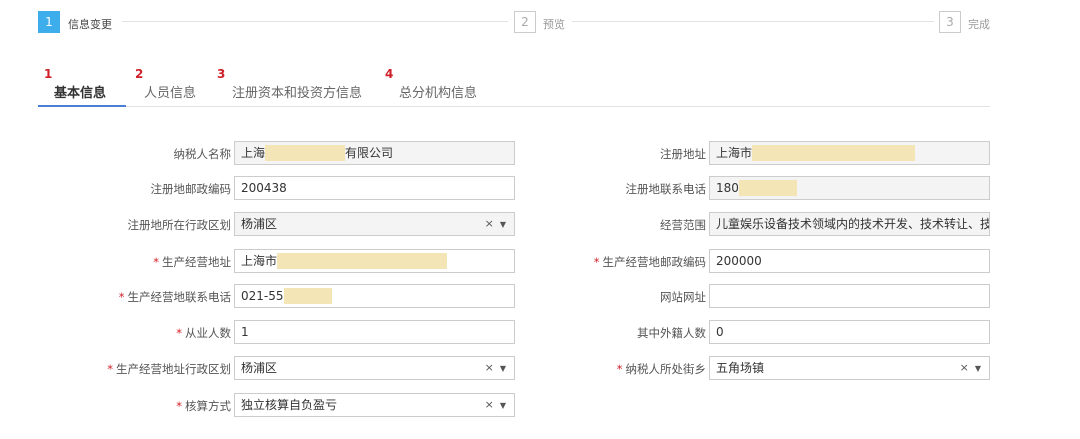  I want to click on tab-branch-info: 总分机构信息, so click(438, 91).